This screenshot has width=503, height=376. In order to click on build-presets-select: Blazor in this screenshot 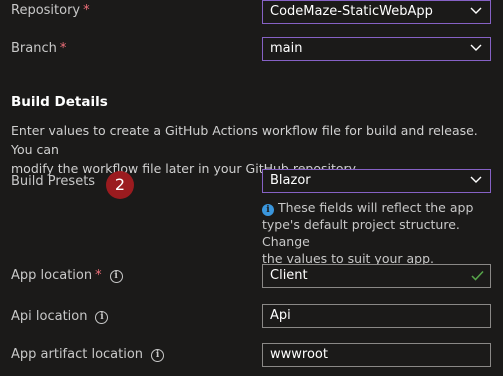, I will do `click(376, 181)`.